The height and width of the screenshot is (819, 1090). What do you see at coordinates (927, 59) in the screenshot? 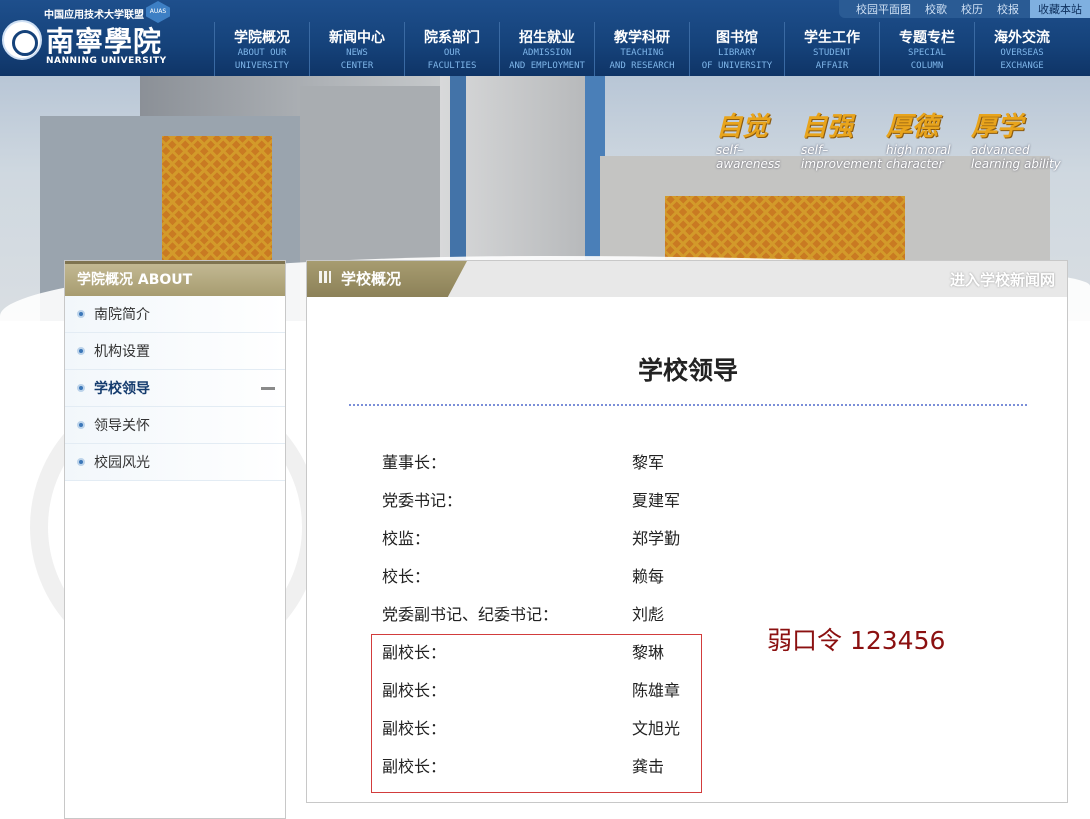
I see `nav-item-english: SPECIAL COLUMN` at bounding box center [927, 59].